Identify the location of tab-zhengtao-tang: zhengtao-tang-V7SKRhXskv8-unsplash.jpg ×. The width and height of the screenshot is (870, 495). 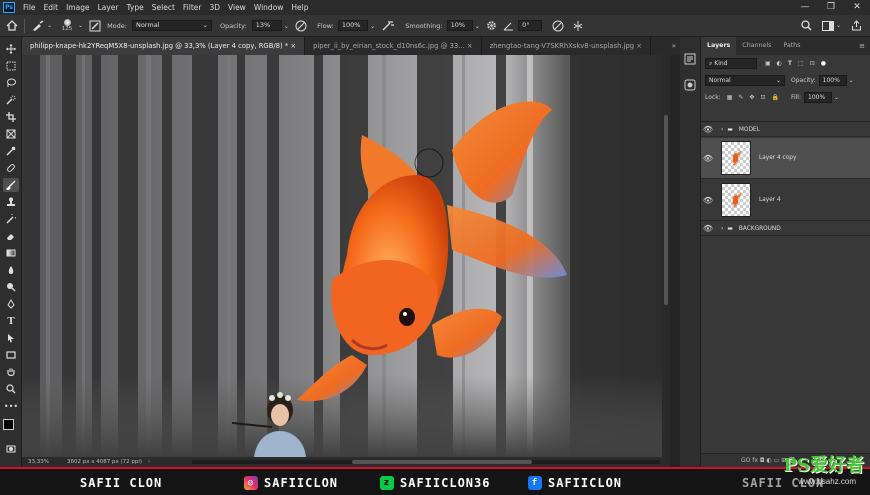
(566, 46).